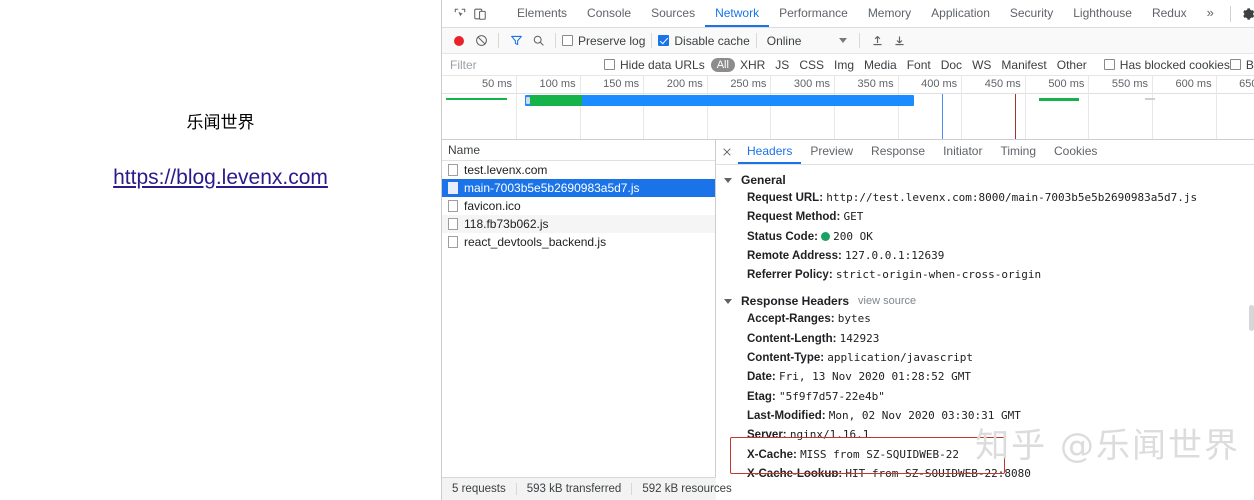 This screenshot has width=1254, height=500. What do you see at coordinates (889, 13) in the screenshot?
I see `tab-memory: Memory` at bounding box center [889, 13].